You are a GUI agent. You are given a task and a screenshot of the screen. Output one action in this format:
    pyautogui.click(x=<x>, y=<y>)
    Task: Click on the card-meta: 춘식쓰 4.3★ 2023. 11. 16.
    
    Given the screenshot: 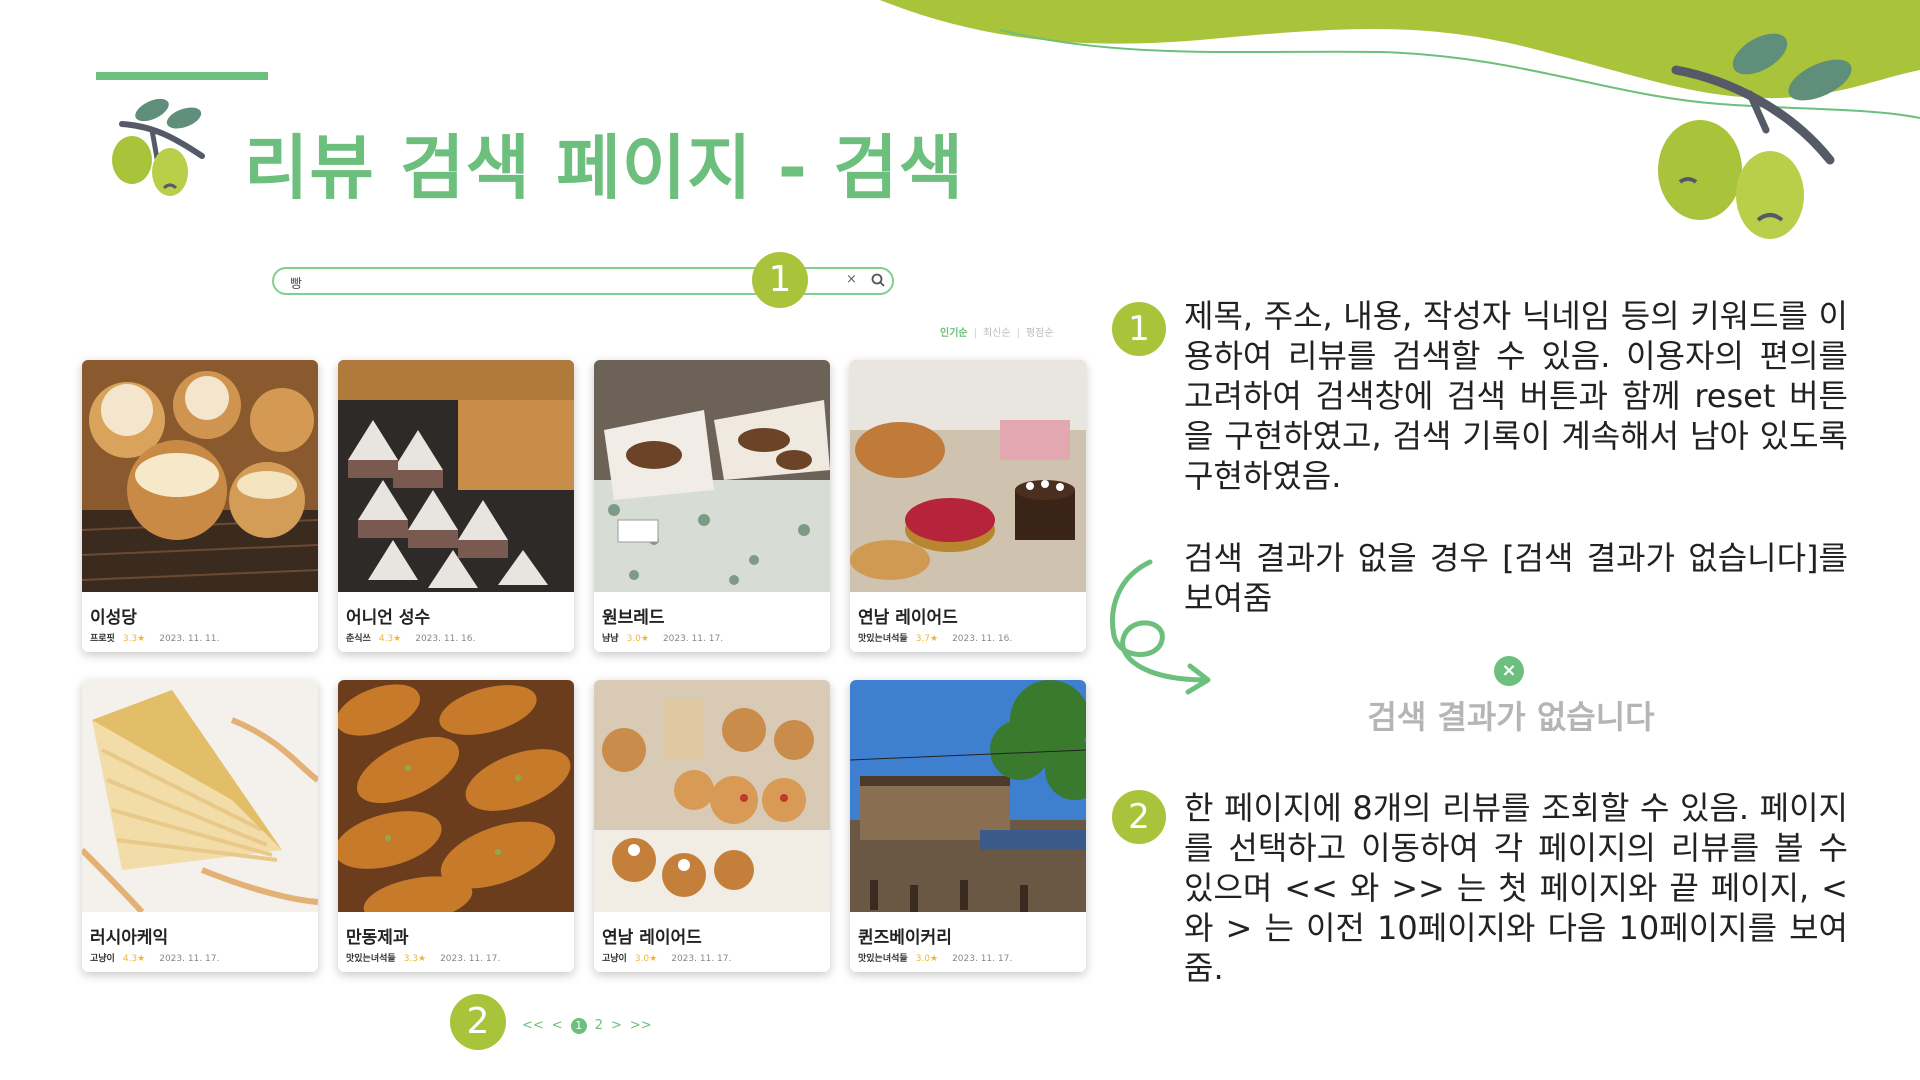 What is the action you would take?
    pyautogui.click(x=410, y=637)
    